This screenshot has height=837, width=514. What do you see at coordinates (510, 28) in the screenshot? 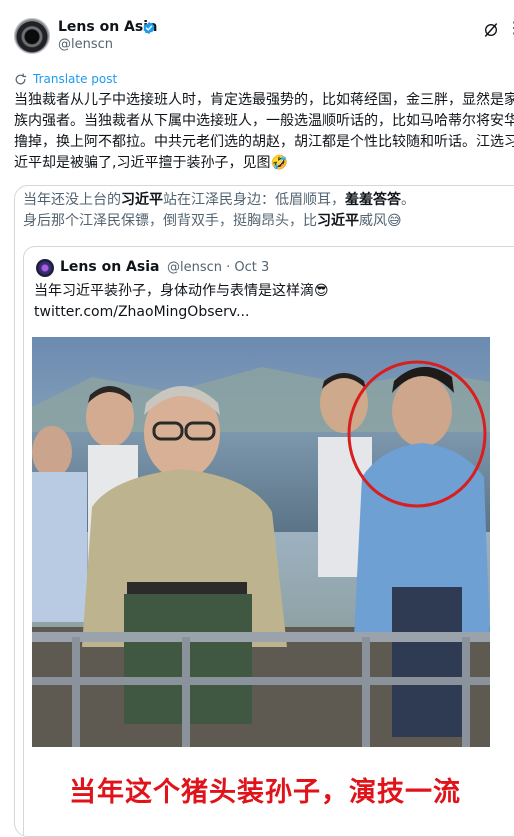
I see `more-icon: ⋮` at bounding box center [510, 28].